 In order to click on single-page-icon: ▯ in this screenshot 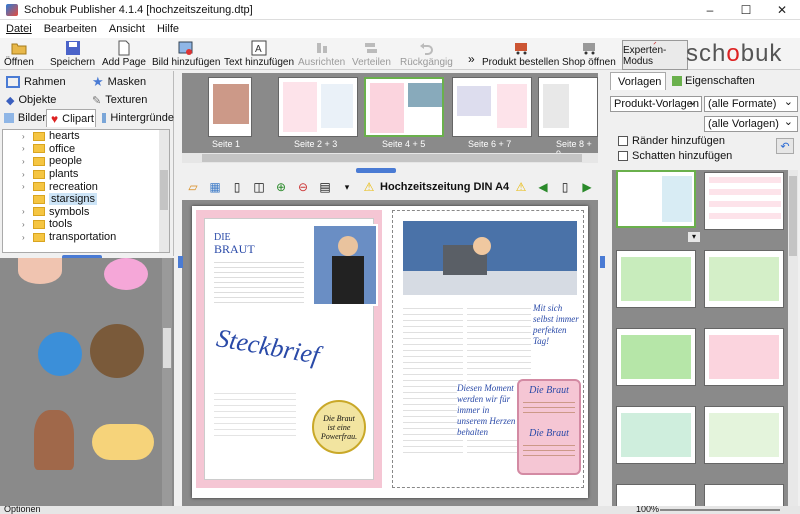, I will do `click(237, 187)`.